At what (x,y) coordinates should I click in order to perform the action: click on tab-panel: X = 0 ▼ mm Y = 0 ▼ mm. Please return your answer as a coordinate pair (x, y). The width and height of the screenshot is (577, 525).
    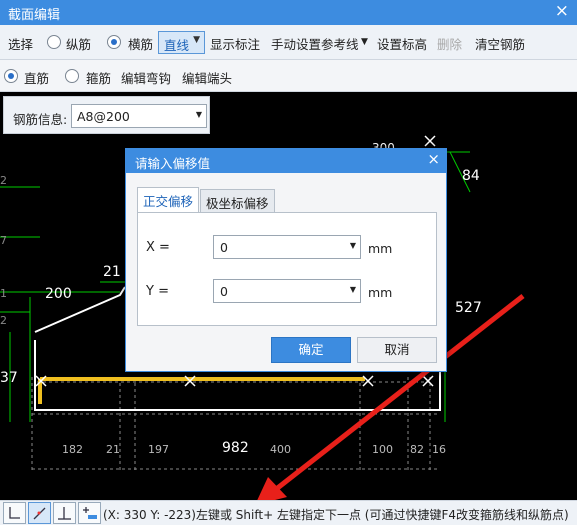
    Looking at the image, I should click on (287, 269).